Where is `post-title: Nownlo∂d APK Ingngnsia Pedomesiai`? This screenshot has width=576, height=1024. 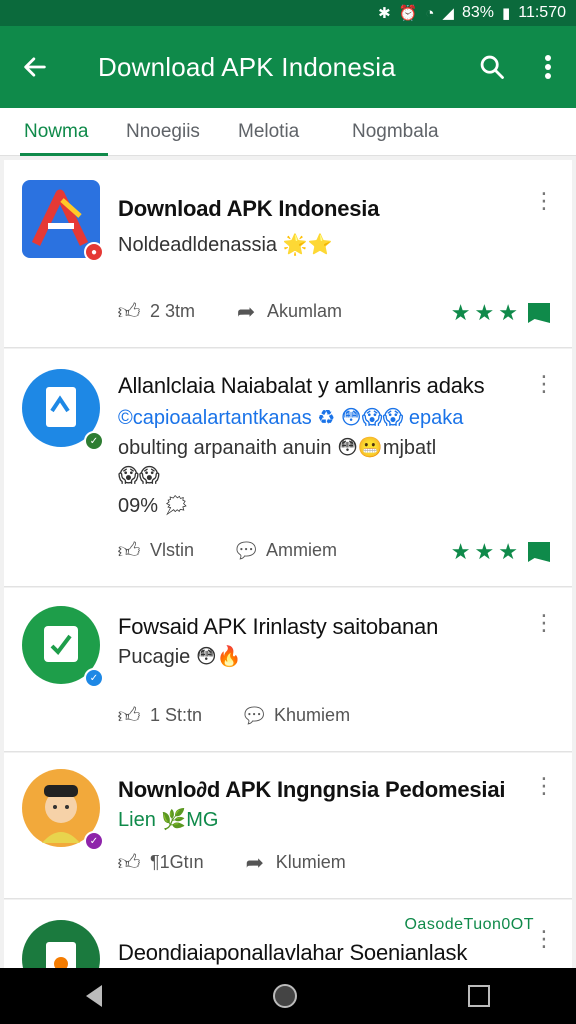 post-title: Nownlo∂d APK Ingngnsia Pedomesiai is located at coordinates (312, 789).